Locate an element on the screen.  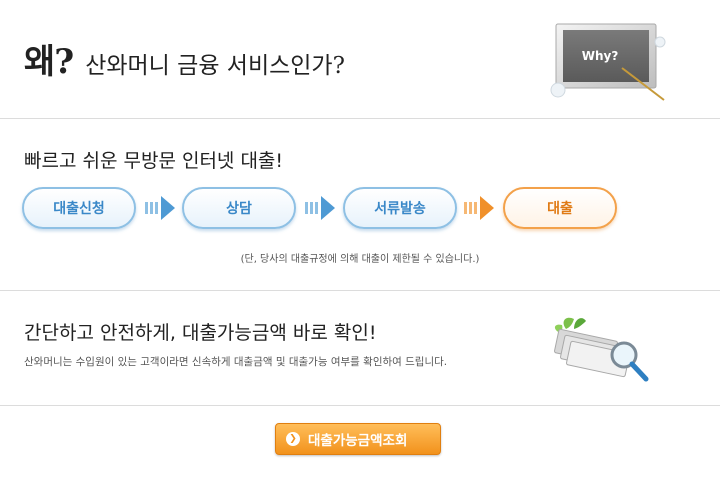
chalkboard-why-icon: Why? is located at coordinates (608, 62).